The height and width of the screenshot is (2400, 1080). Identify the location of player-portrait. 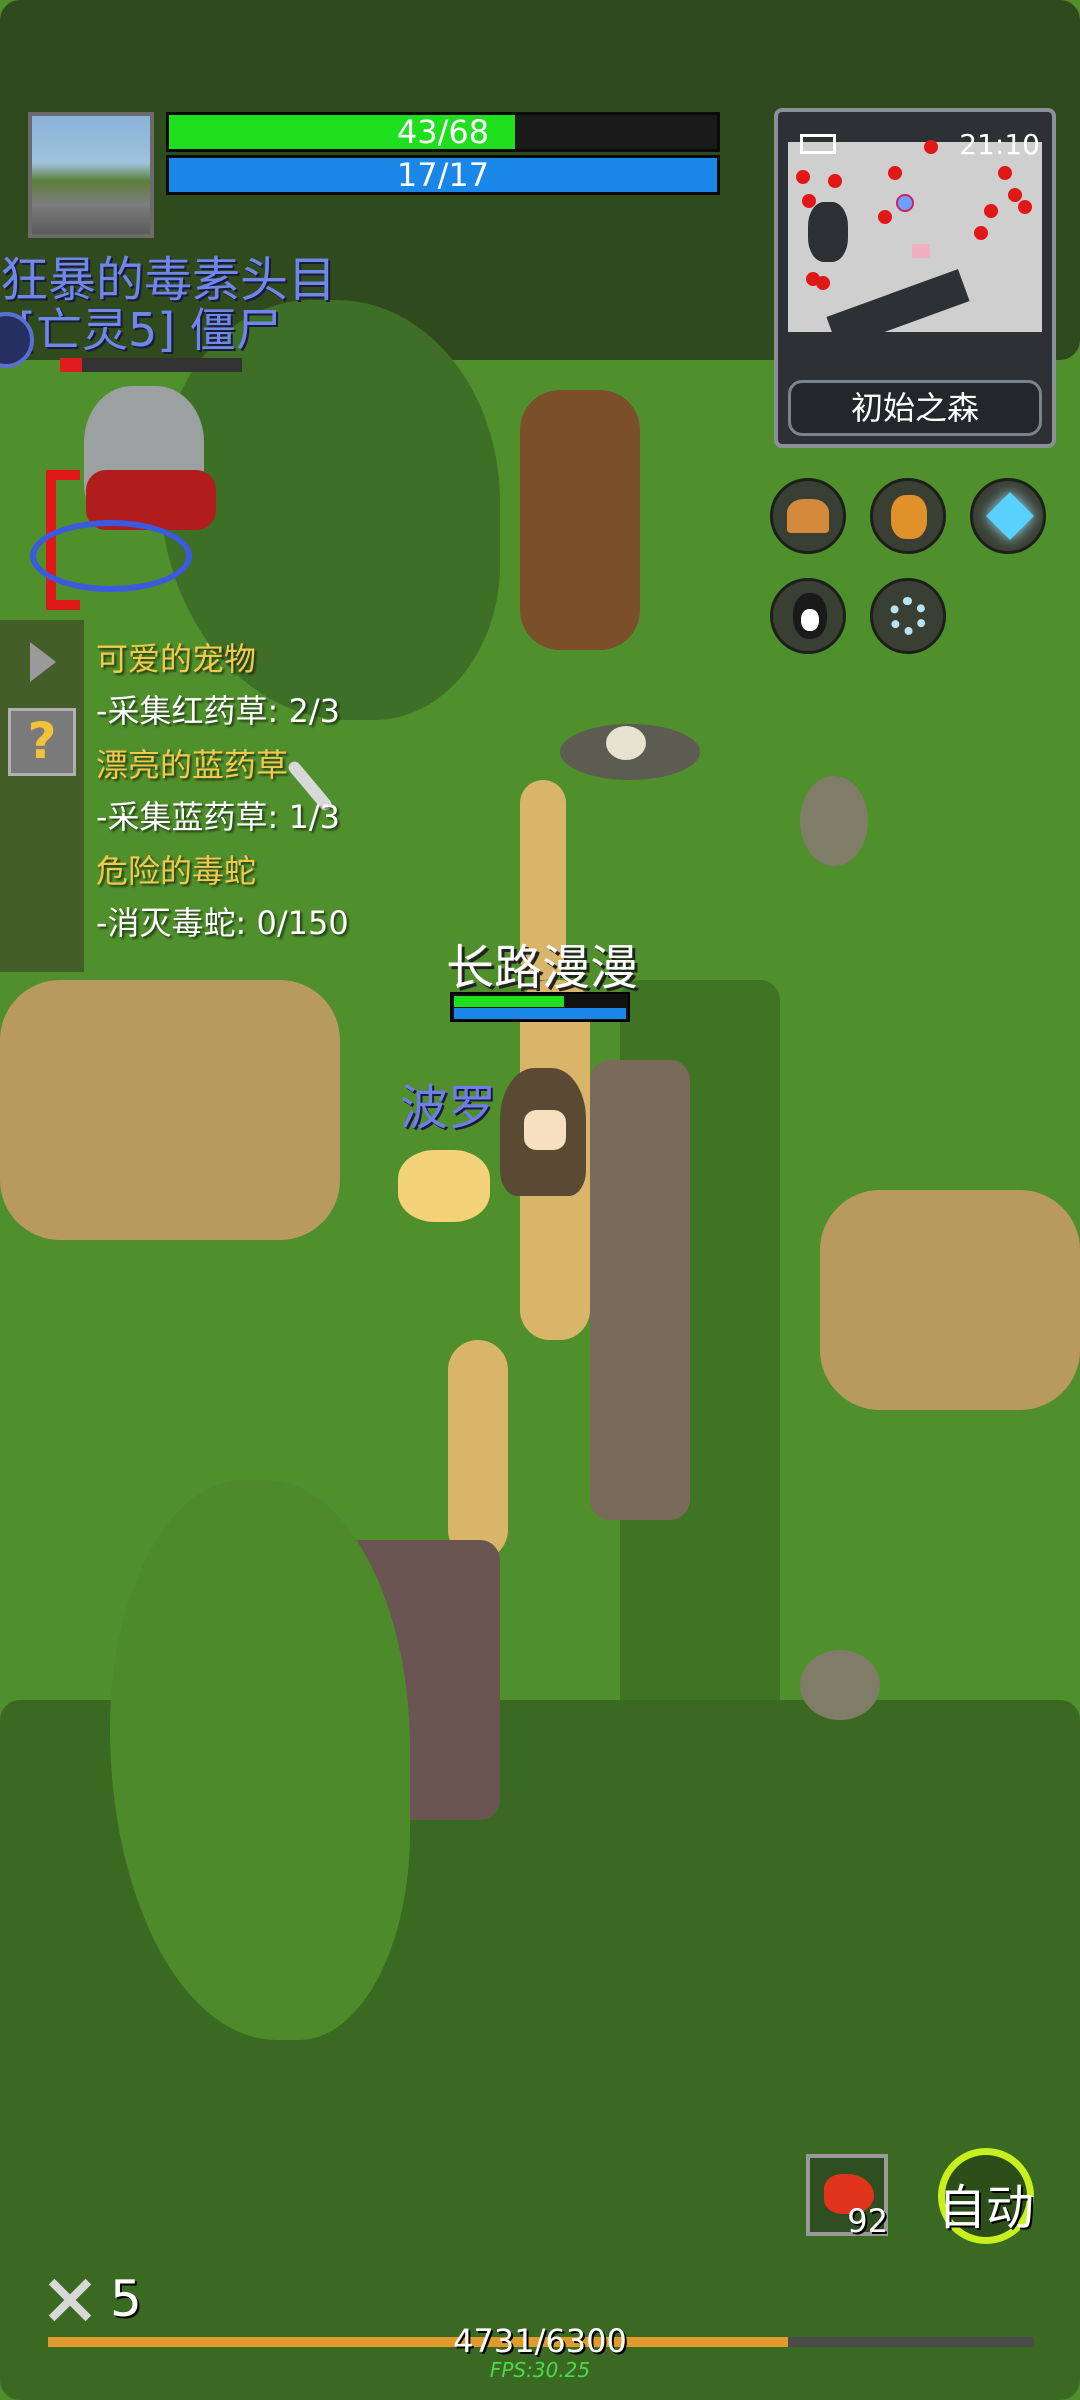
(91, 175).